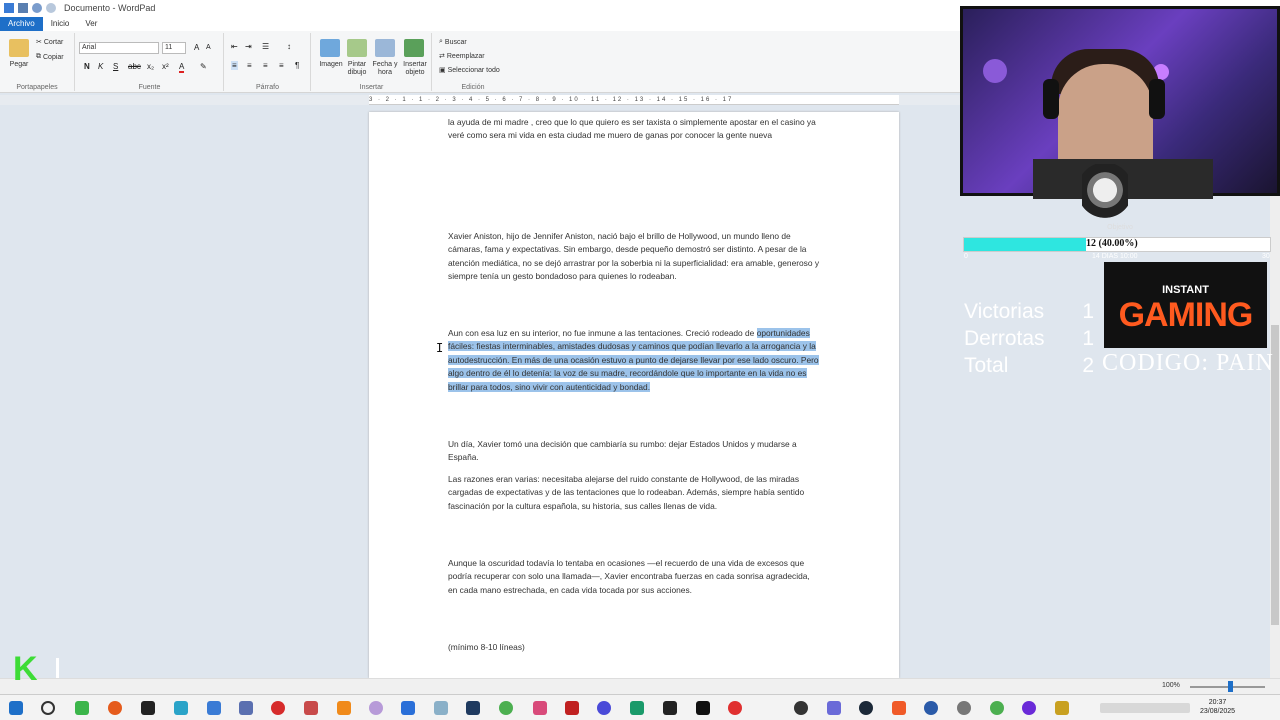  What do you see at coordinates (208, 47) in the screenshot?
I see `shrink-font-icon: A` at bounding box center [208, 47].